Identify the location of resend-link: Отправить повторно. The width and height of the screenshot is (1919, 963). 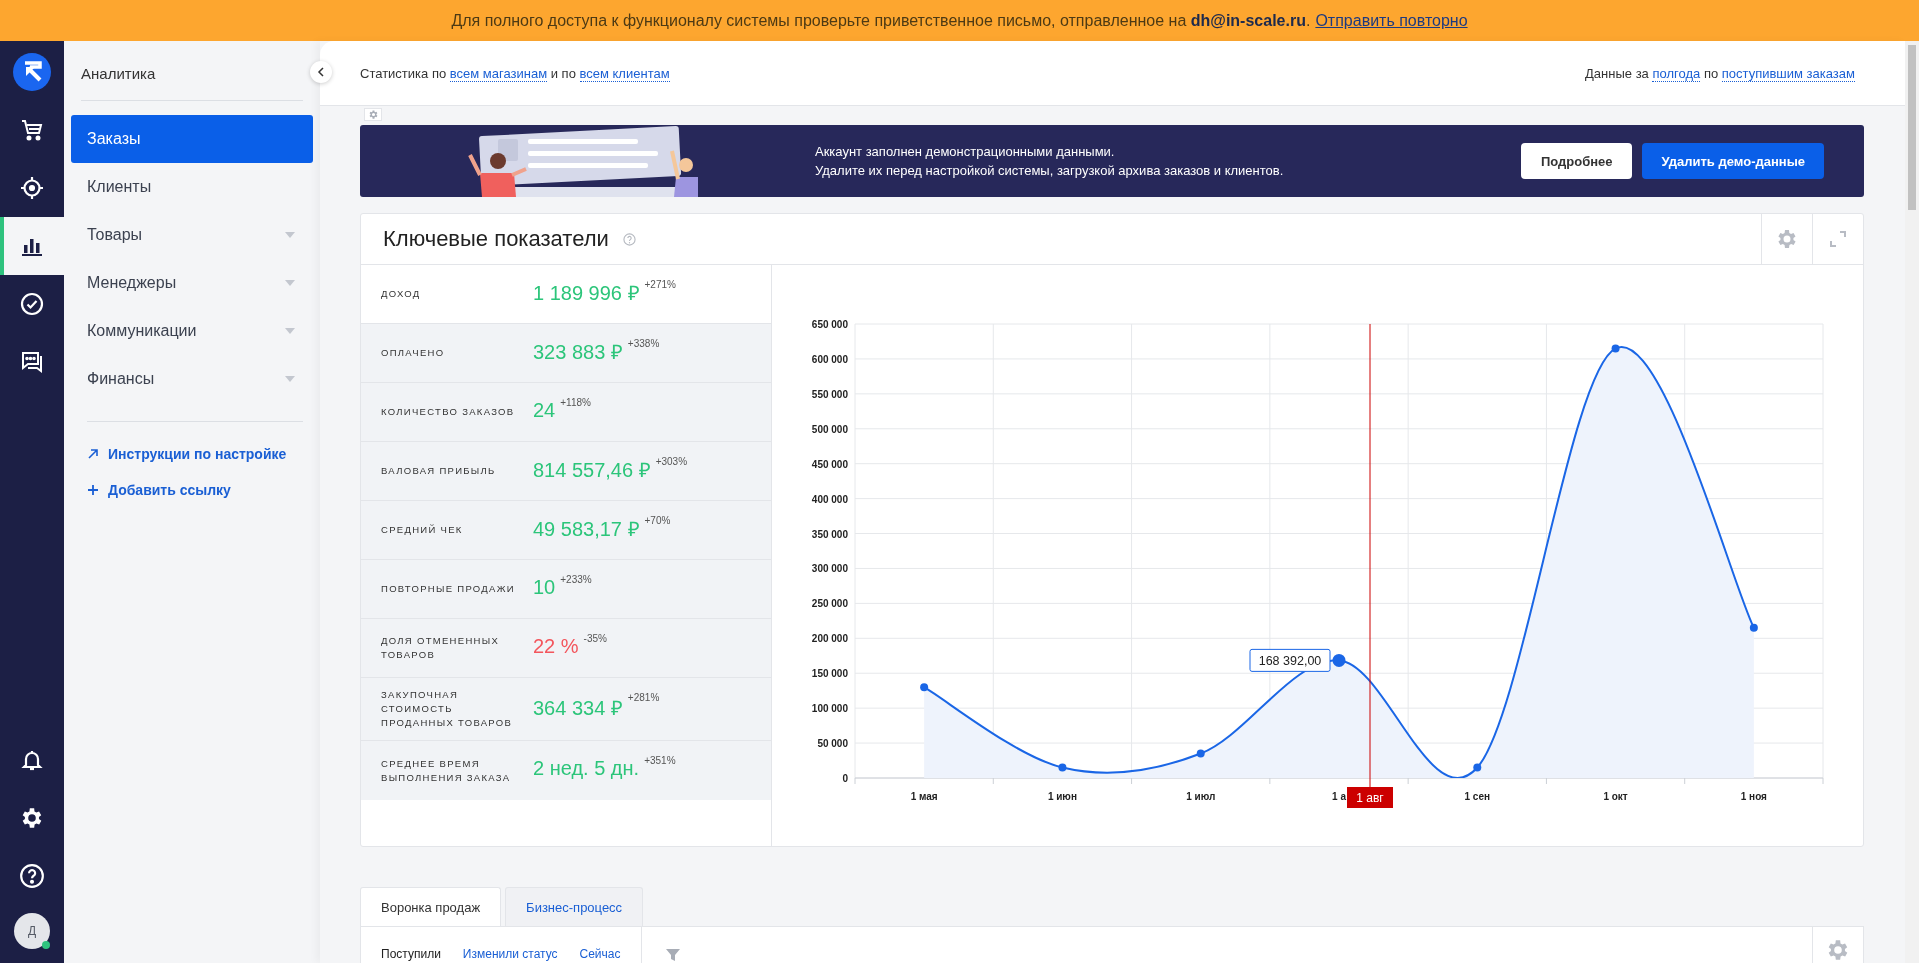
(1391, 20).